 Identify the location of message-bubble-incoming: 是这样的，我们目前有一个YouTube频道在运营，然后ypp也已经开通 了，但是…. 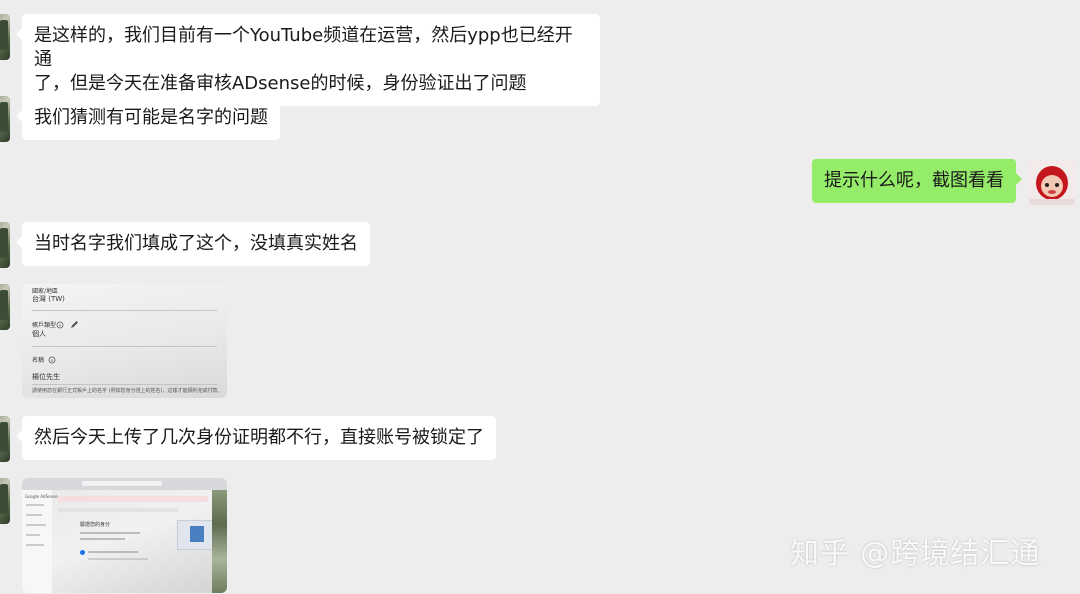
(308, 60).